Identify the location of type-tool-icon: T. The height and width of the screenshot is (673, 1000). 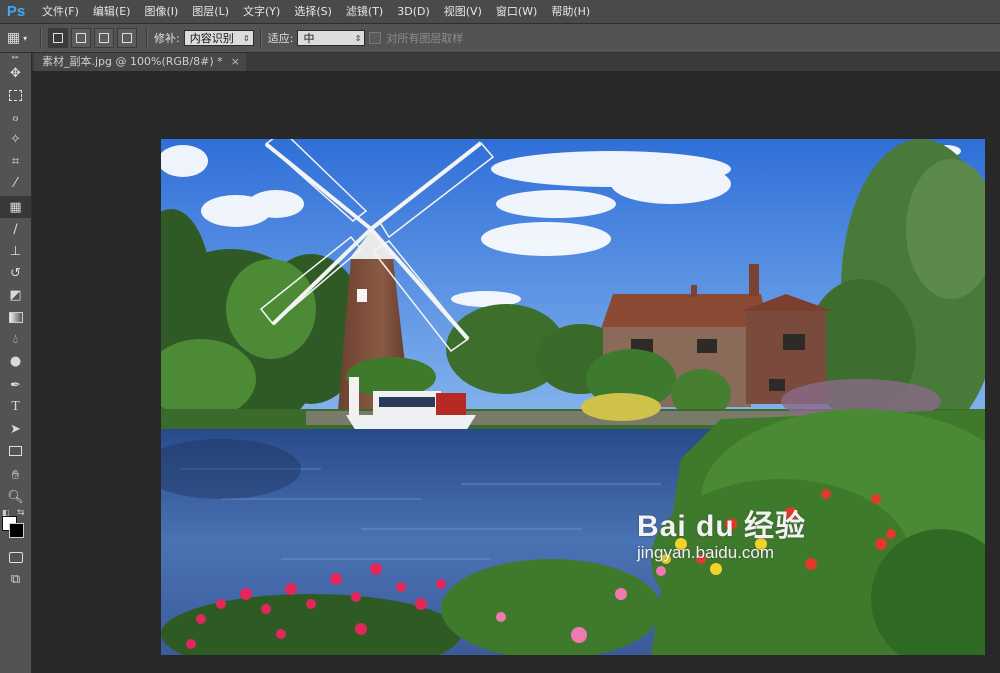
(15, 406).